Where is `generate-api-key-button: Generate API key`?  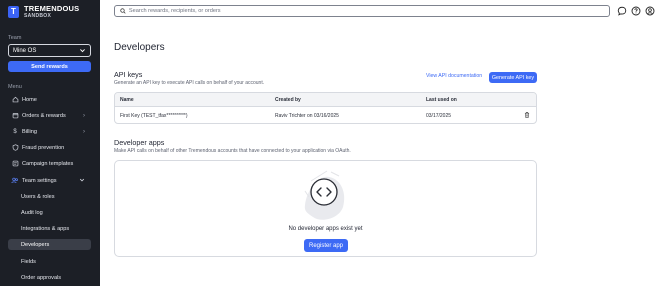
generate-api-key-button: Generate API key is located at coordinates (513, 77).